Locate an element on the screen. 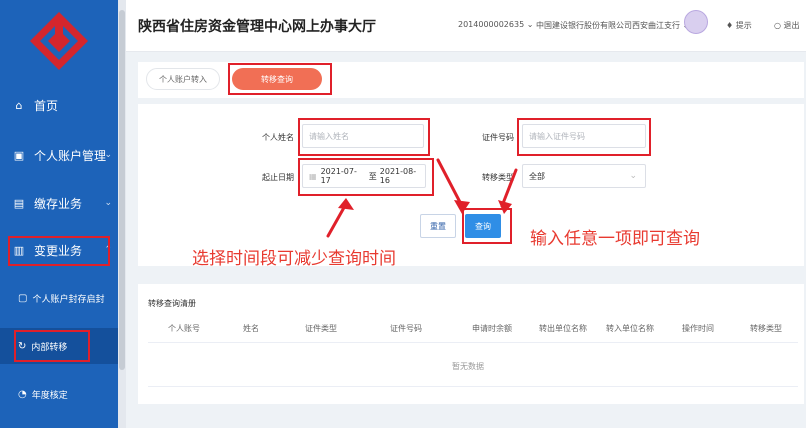 The width and height of the screenshot is (806, 428). avatar is located at coordinates (696, 22).